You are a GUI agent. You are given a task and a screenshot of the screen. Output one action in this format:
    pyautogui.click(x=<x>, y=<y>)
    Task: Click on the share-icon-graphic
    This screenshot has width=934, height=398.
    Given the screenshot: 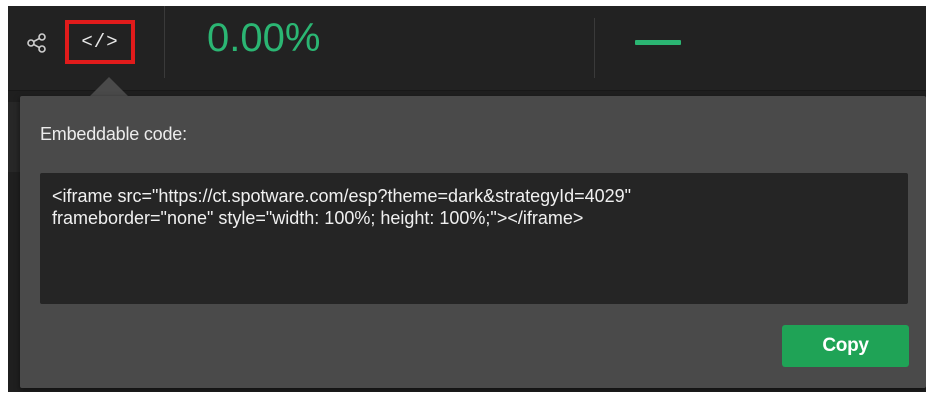 What is the action you would take?
    pyautogui.click(x=36, y=43)
    